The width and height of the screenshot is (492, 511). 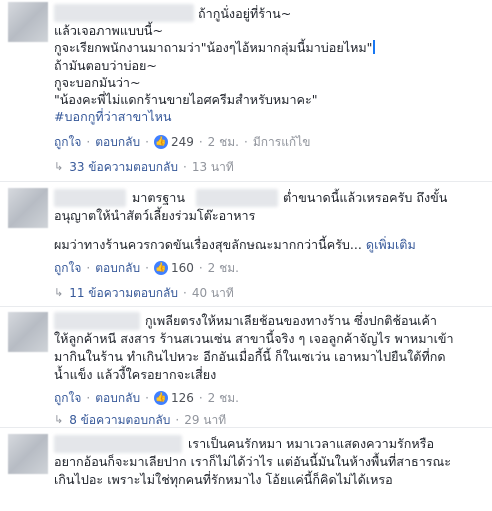 I want to click on see-more-link: ดูเพิ่มเติม, so click(x=391, y=244).